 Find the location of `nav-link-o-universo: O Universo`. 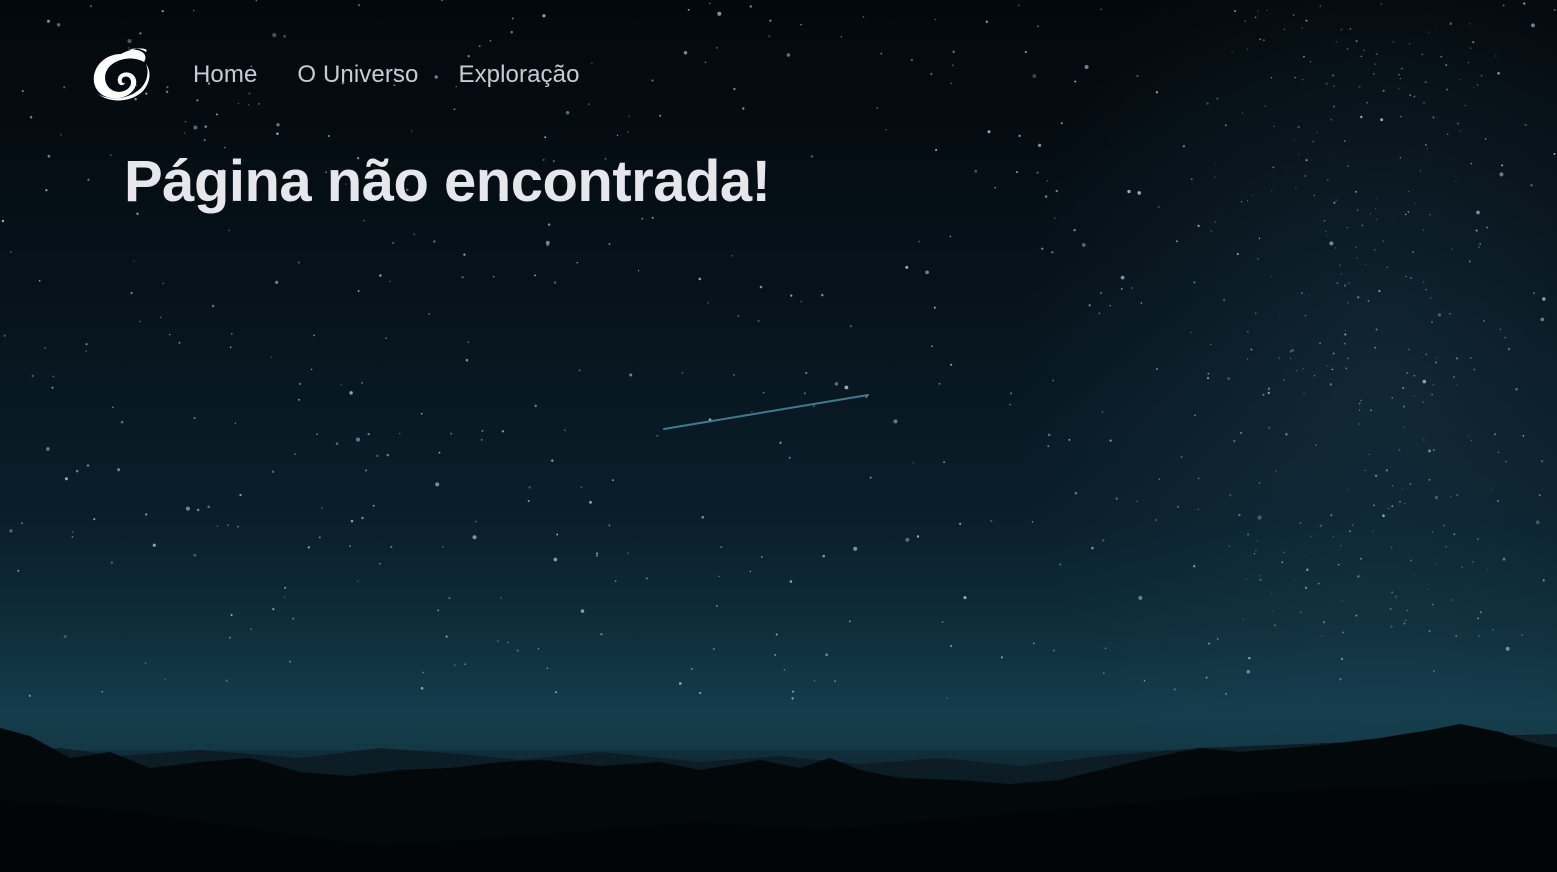

nav-link-o-universo: O Universo is located at coordinates (357, 75).